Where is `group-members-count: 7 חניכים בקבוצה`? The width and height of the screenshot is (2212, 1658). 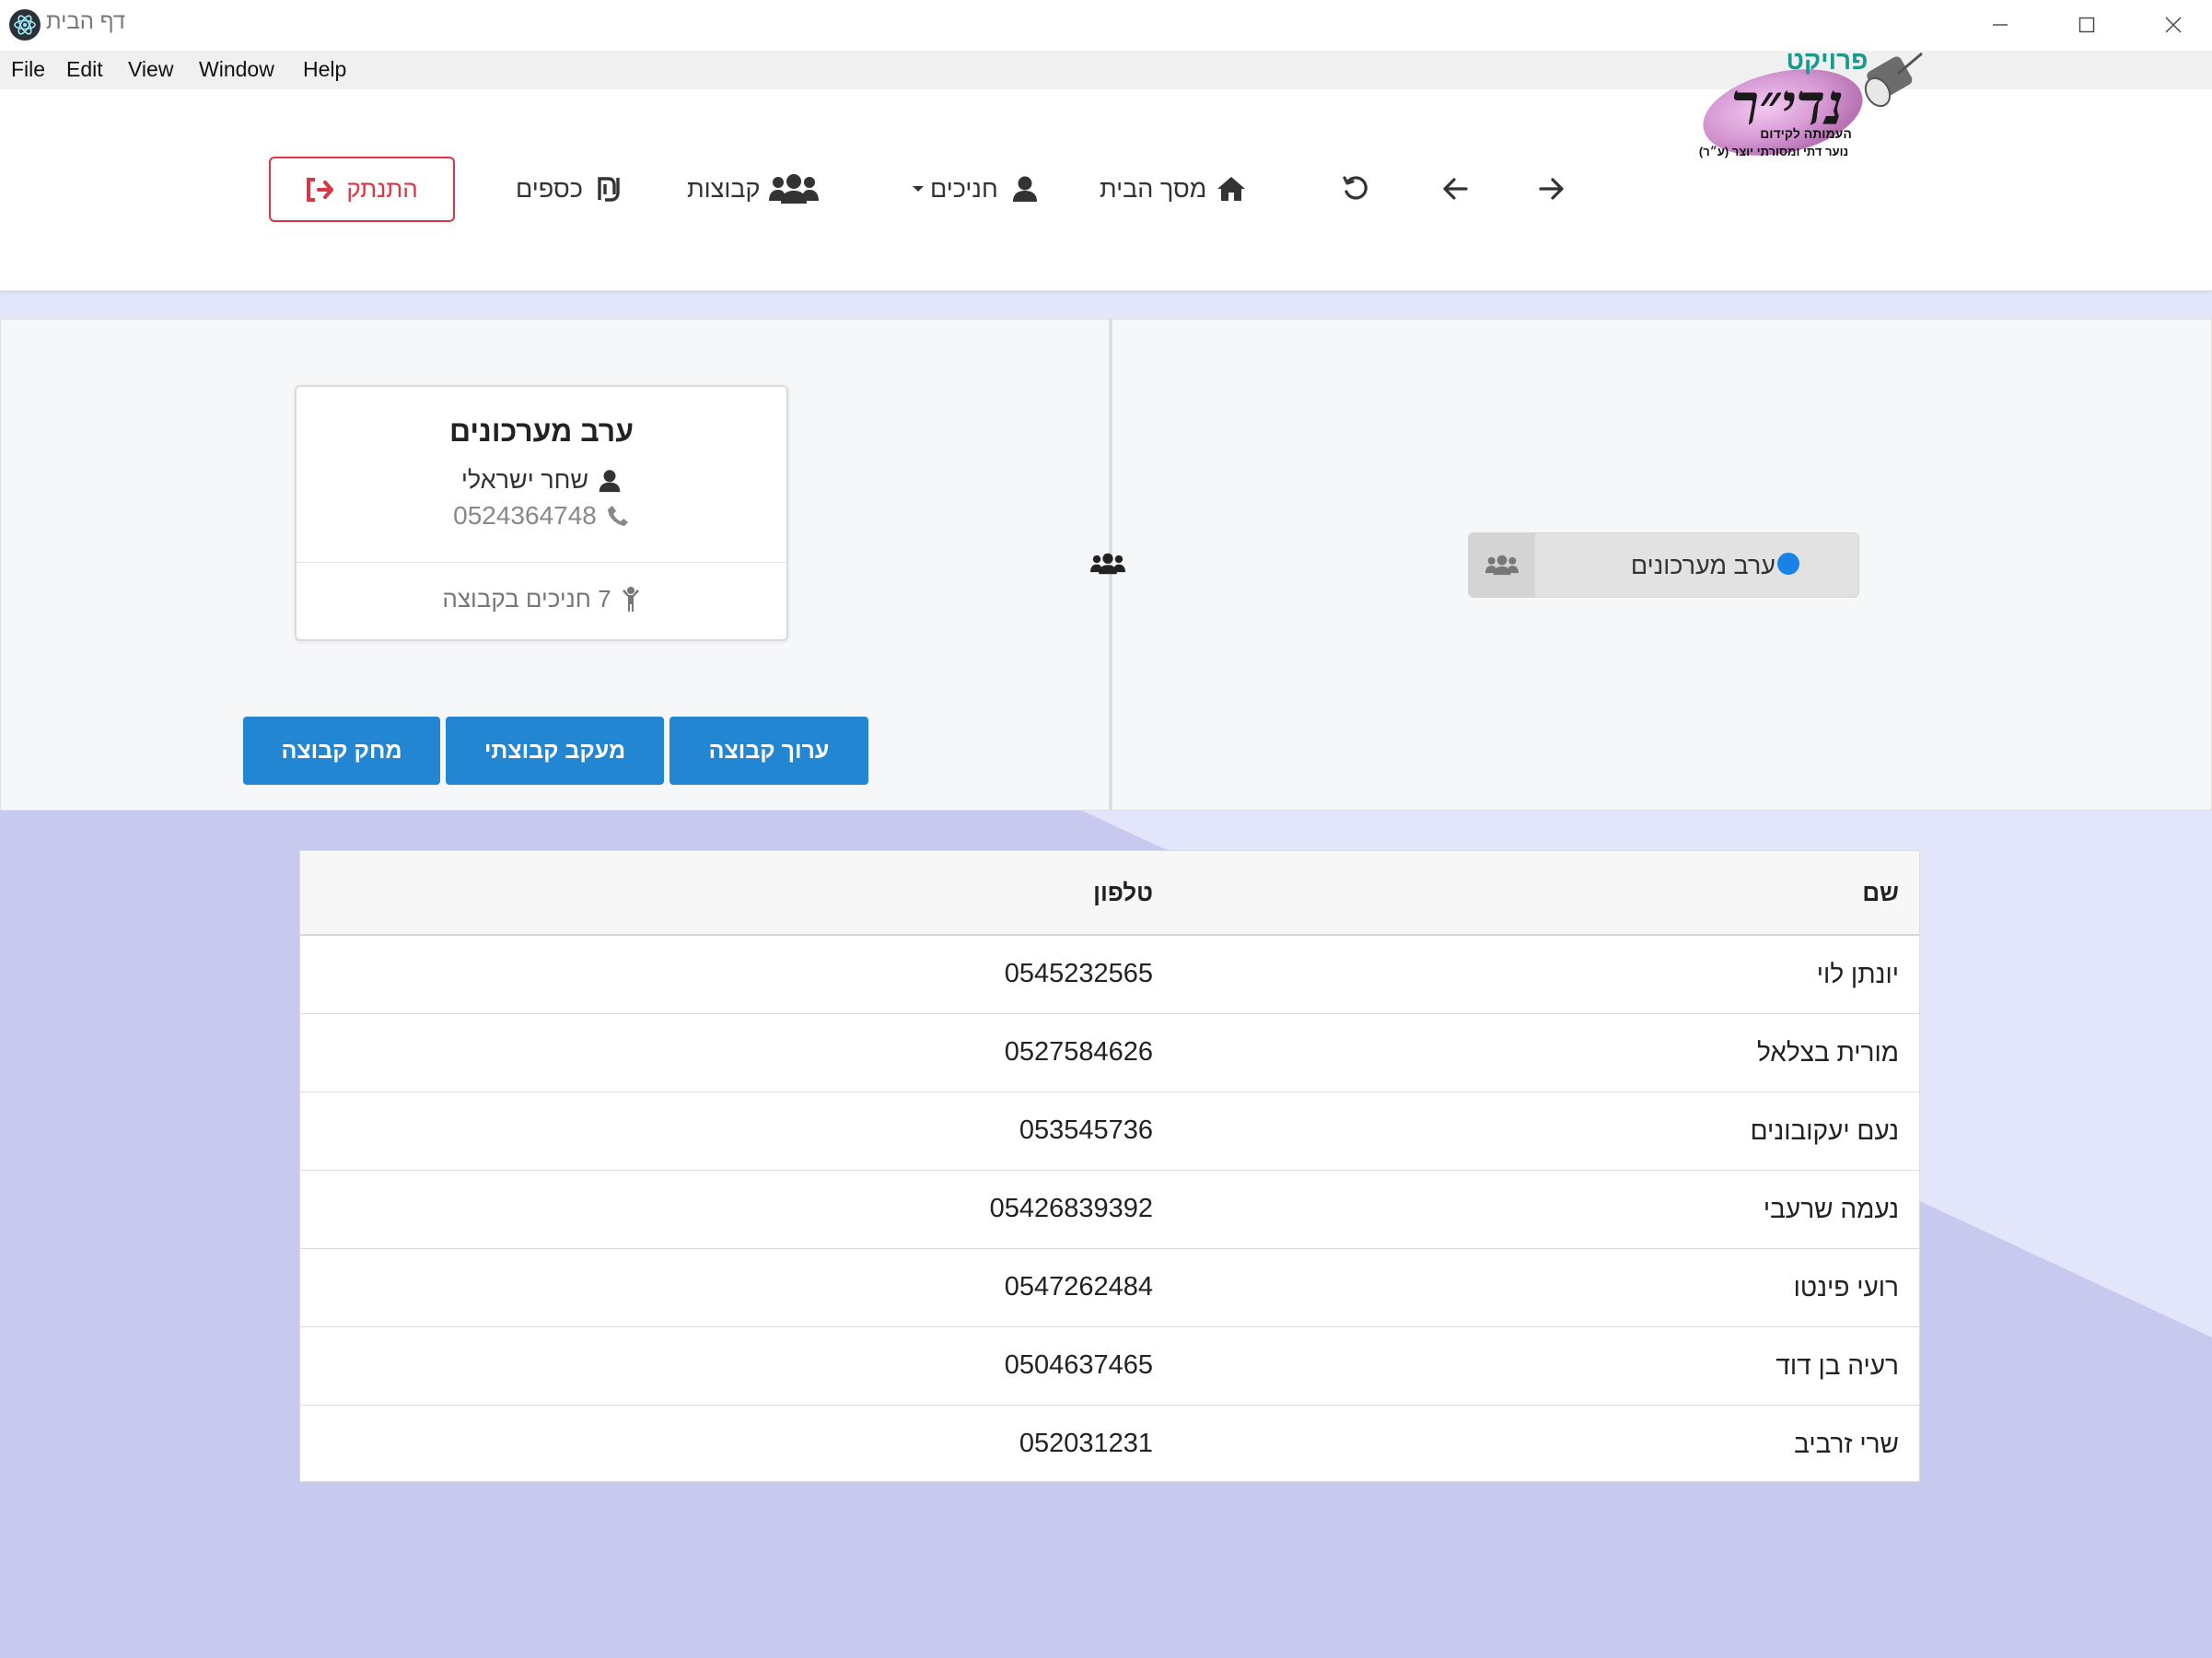 group-members-count: 7 חניכים בקבוצה is located at coordinates (542, 599).